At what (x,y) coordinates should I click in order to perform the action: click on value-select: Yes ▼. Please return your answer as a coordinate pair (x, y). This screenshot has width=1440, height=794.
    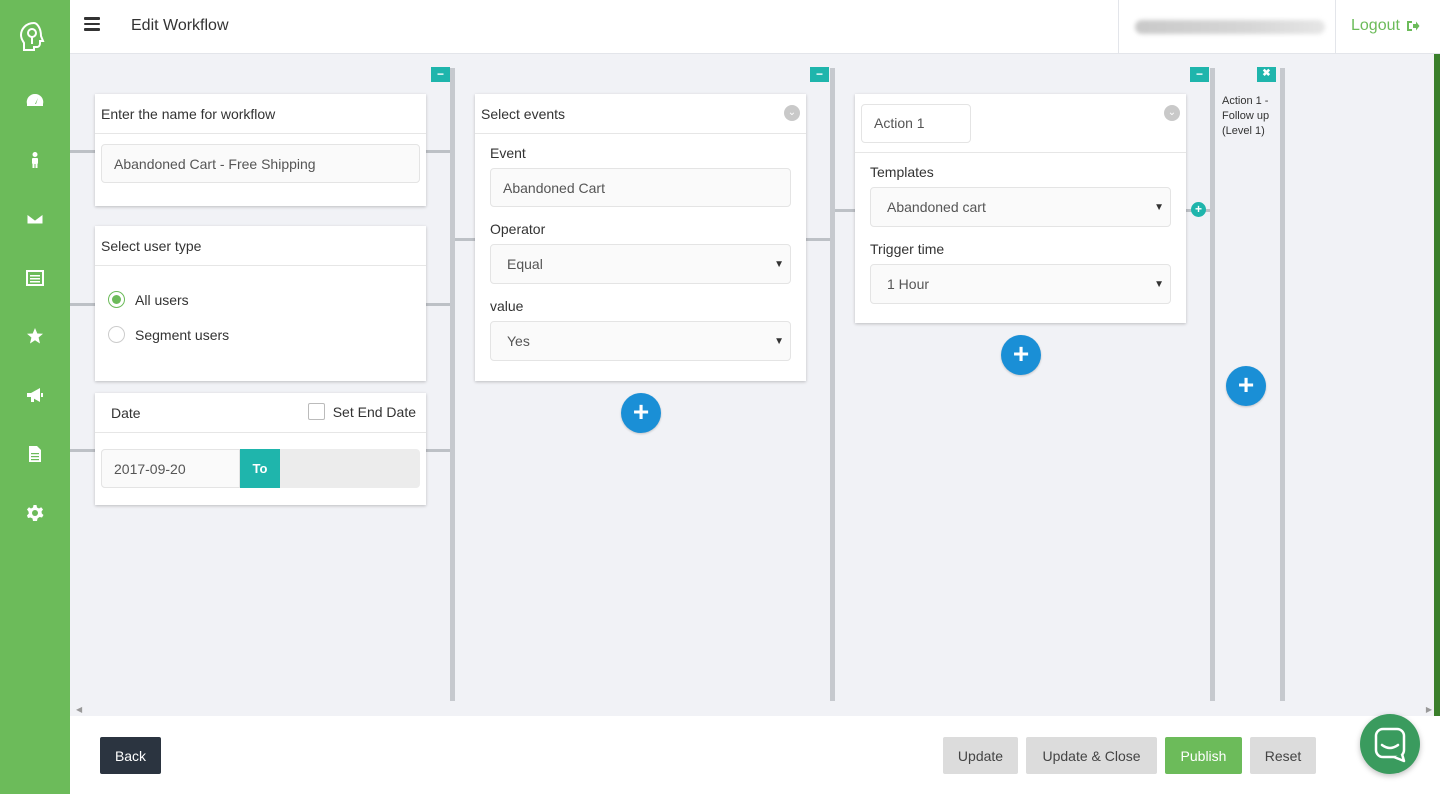
    Looking at the image, I should click on (640, 341).